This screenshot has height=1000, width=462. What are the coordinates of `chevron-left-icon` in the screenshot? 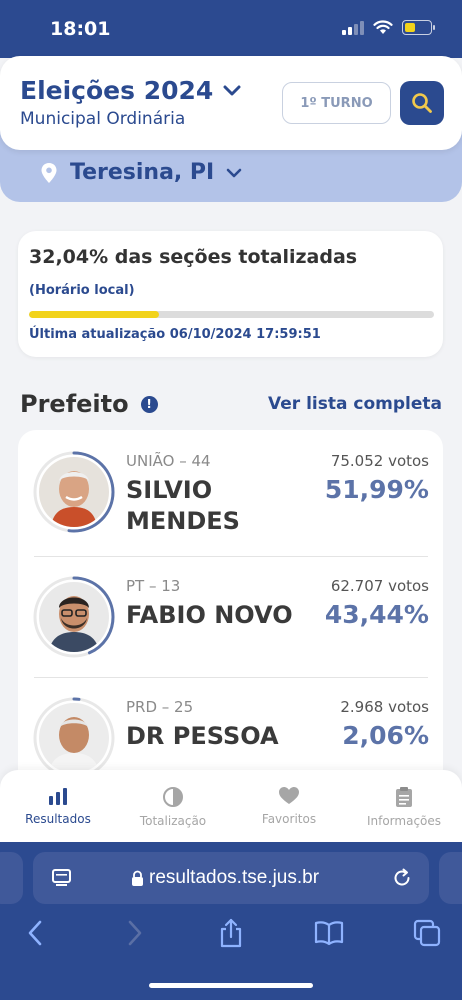 It's located at (35, 933).